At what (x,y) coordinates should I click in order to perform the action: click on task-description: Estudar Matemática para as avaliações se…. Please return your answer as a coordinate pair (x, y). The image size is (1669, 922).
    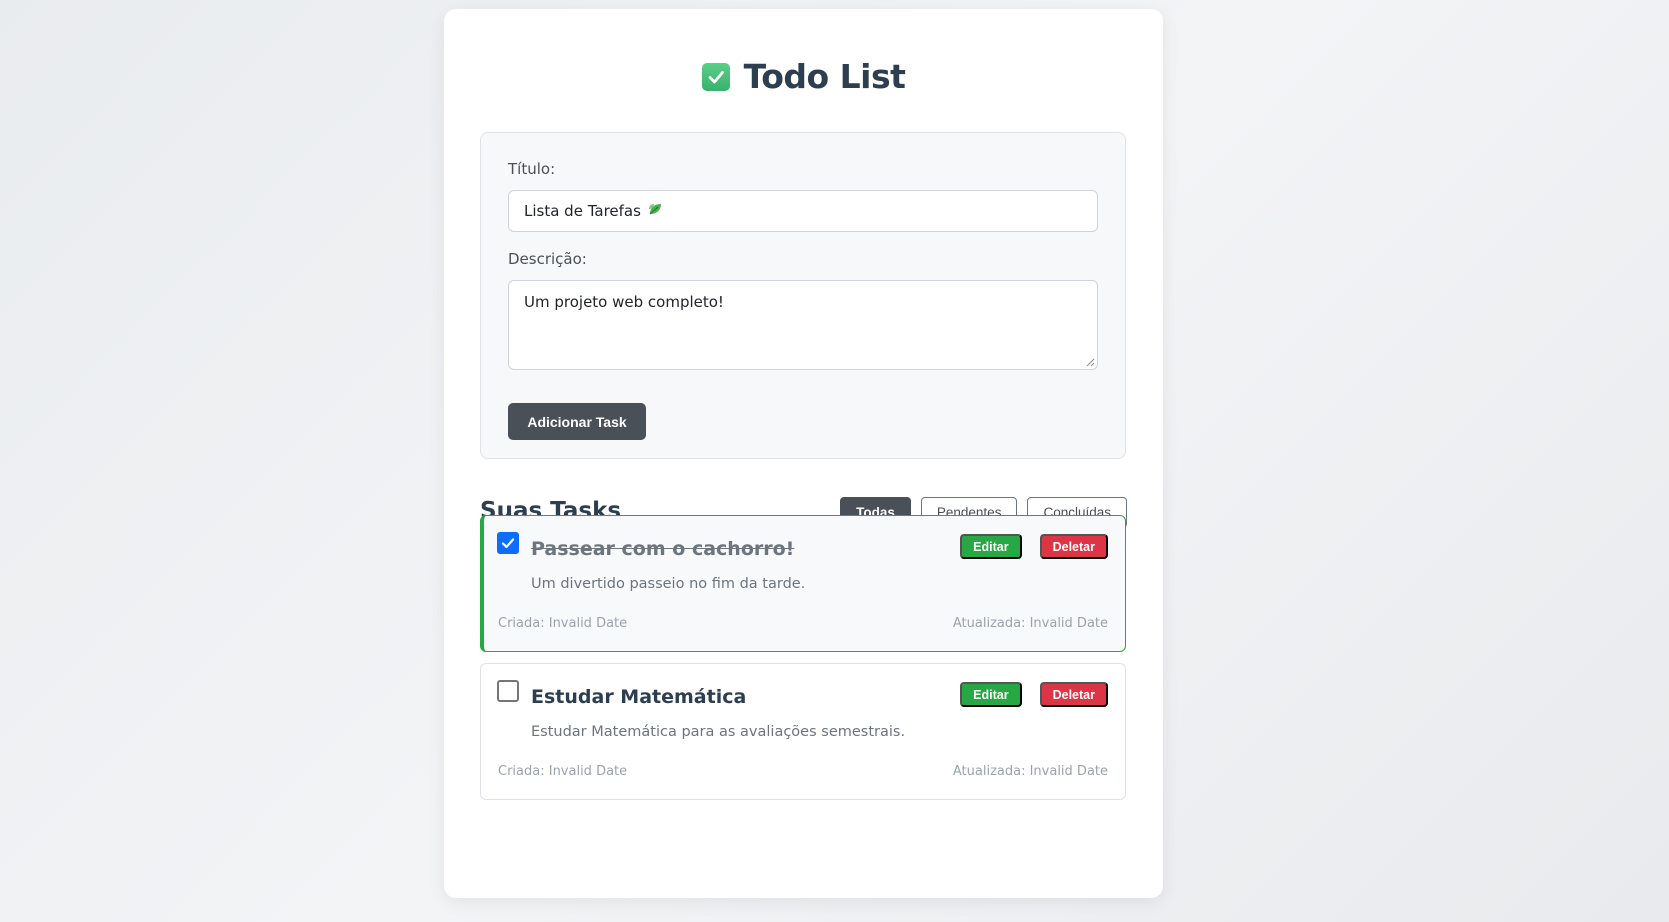
    Looking at the image, I should click on (718, 732).